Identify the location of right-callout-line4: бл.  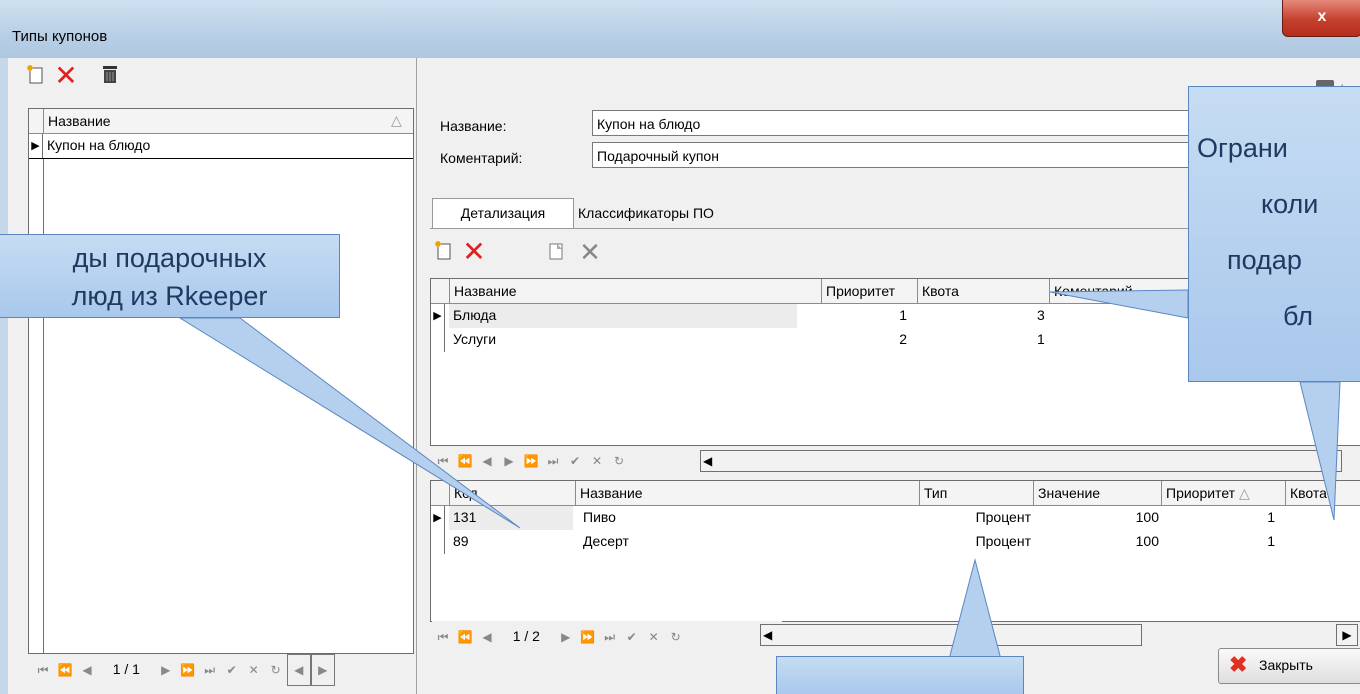
(1298, 316).